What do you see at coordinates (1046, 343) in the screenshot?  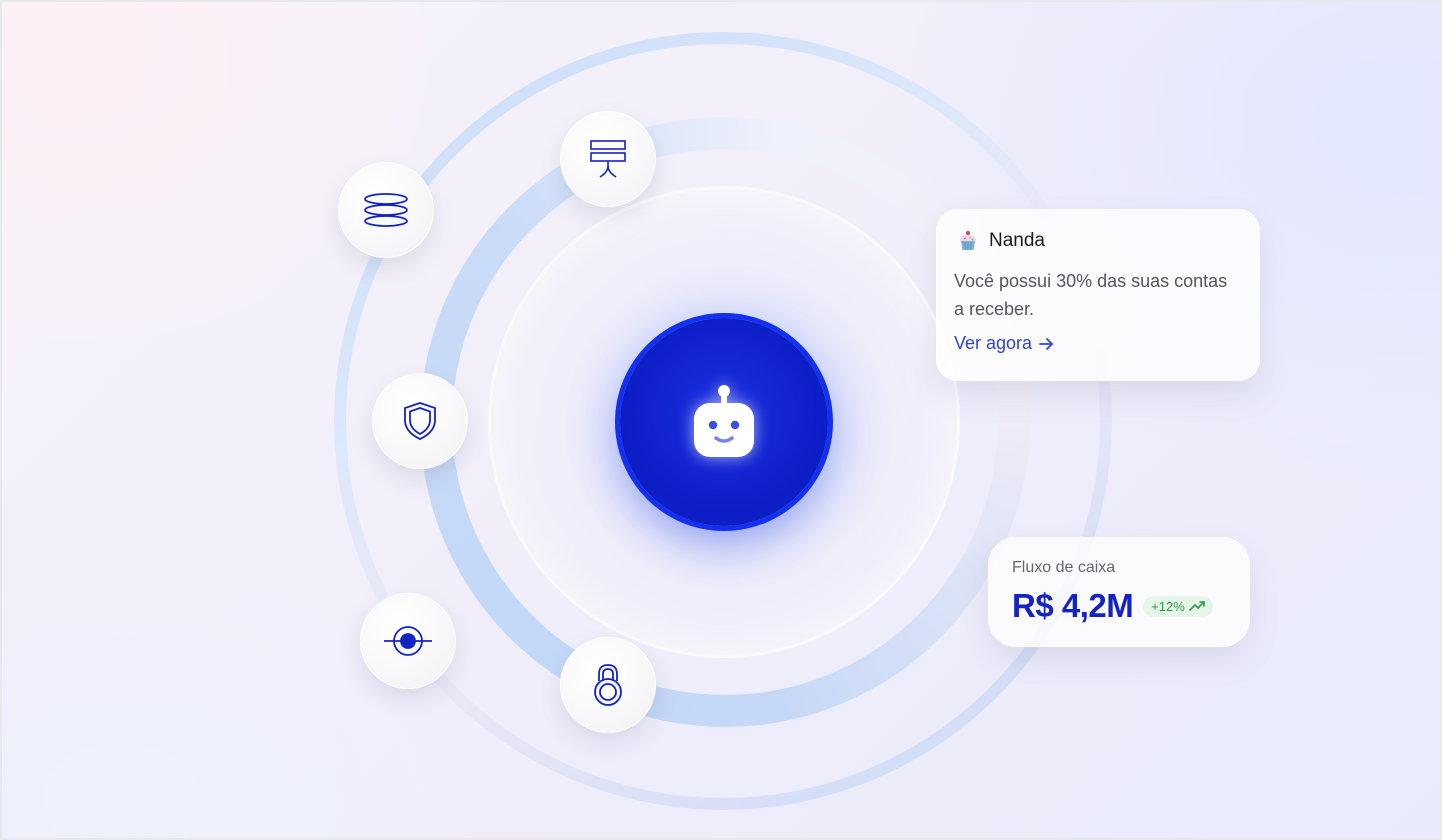 I see `arrow-right-icon` at bounding box center [1046, 343].